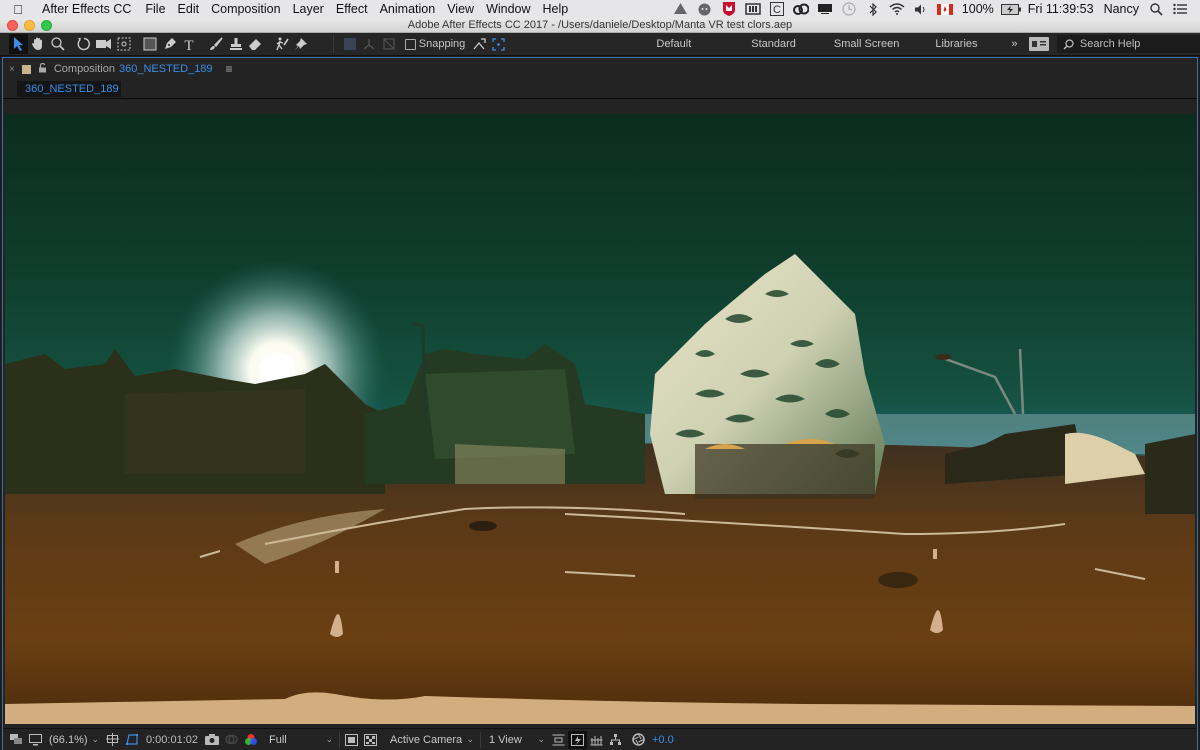  What do you see at coordinates (236, 44) in the screenshot?
I see `clone-stamp-tool-icon` at bounding box center [236, 44].